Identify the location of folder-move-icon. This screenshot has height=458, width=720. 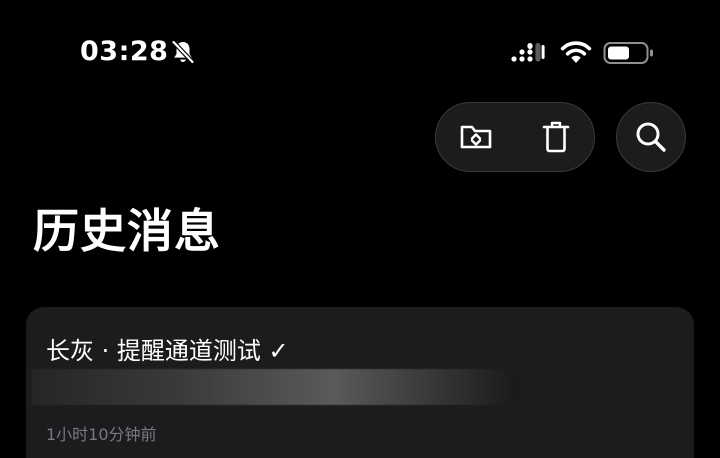
(476, 137).